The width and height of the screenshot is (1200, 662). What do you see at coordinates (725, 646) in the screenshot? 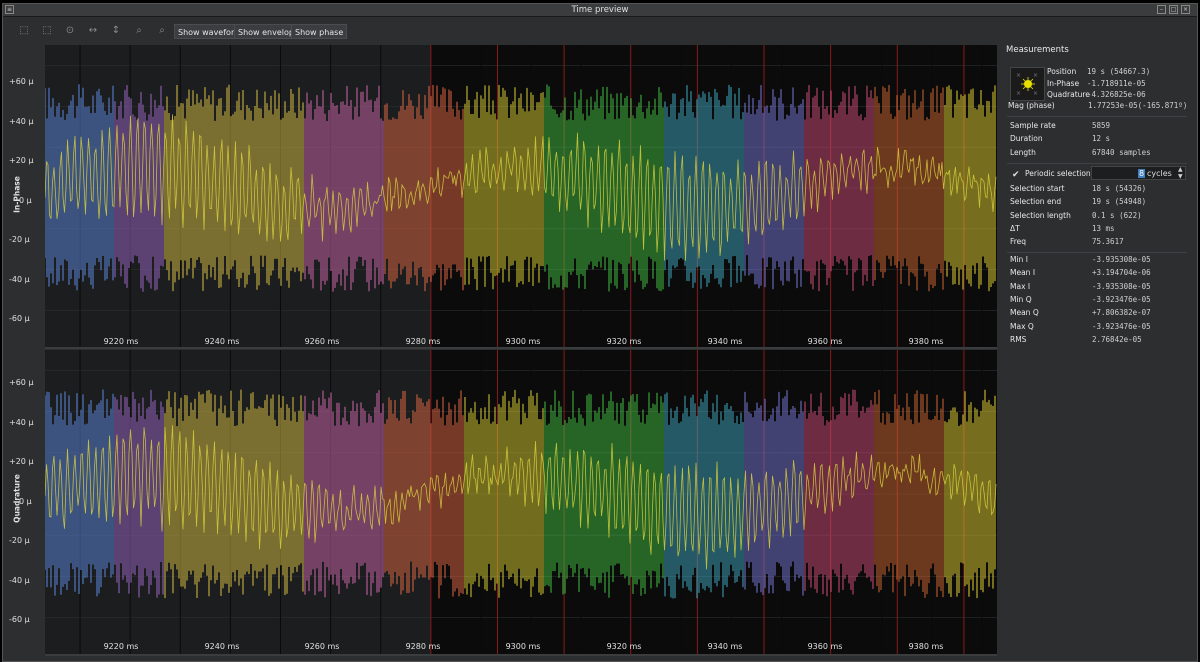
I see `quadrature-x-tick-label: 9340 ms` at bounding box center [725, 646].